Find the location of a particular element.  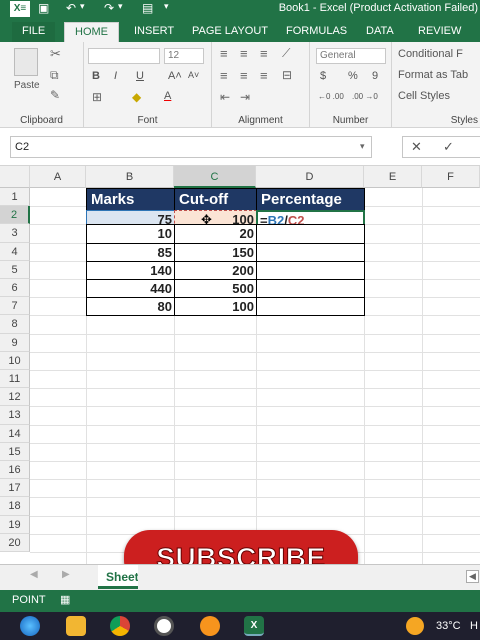

chrome-icon is located at coordinates (120, 626).